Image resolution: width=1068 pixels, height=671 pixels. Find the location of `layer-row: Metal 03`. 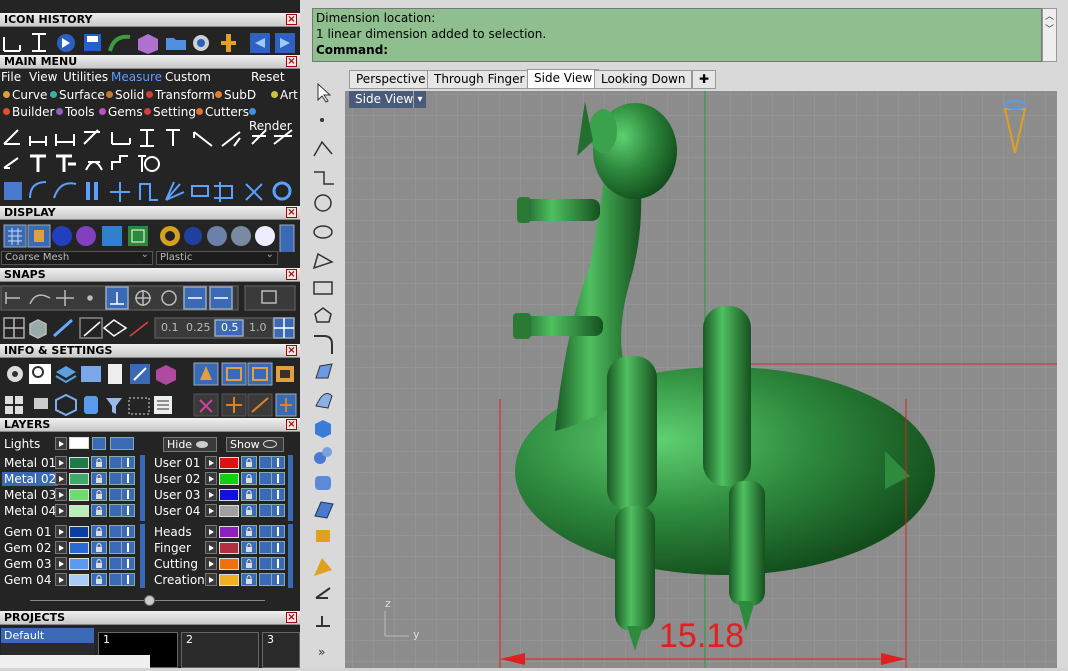

layer-row: Metal 03 is located at coordinates (74, 495).